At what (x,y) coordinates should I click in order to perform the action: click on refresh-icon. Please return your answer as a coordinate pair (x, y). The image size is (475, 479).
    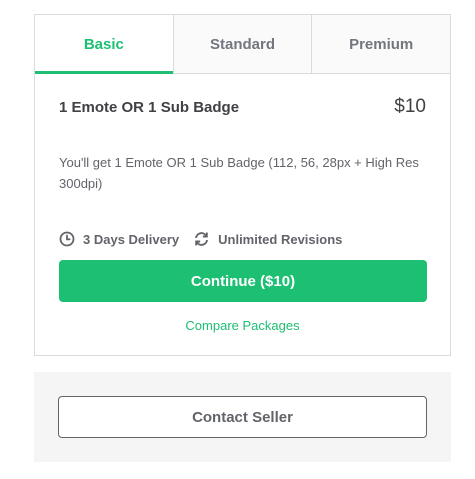
    Looking at the image, I should click on (202, 239).